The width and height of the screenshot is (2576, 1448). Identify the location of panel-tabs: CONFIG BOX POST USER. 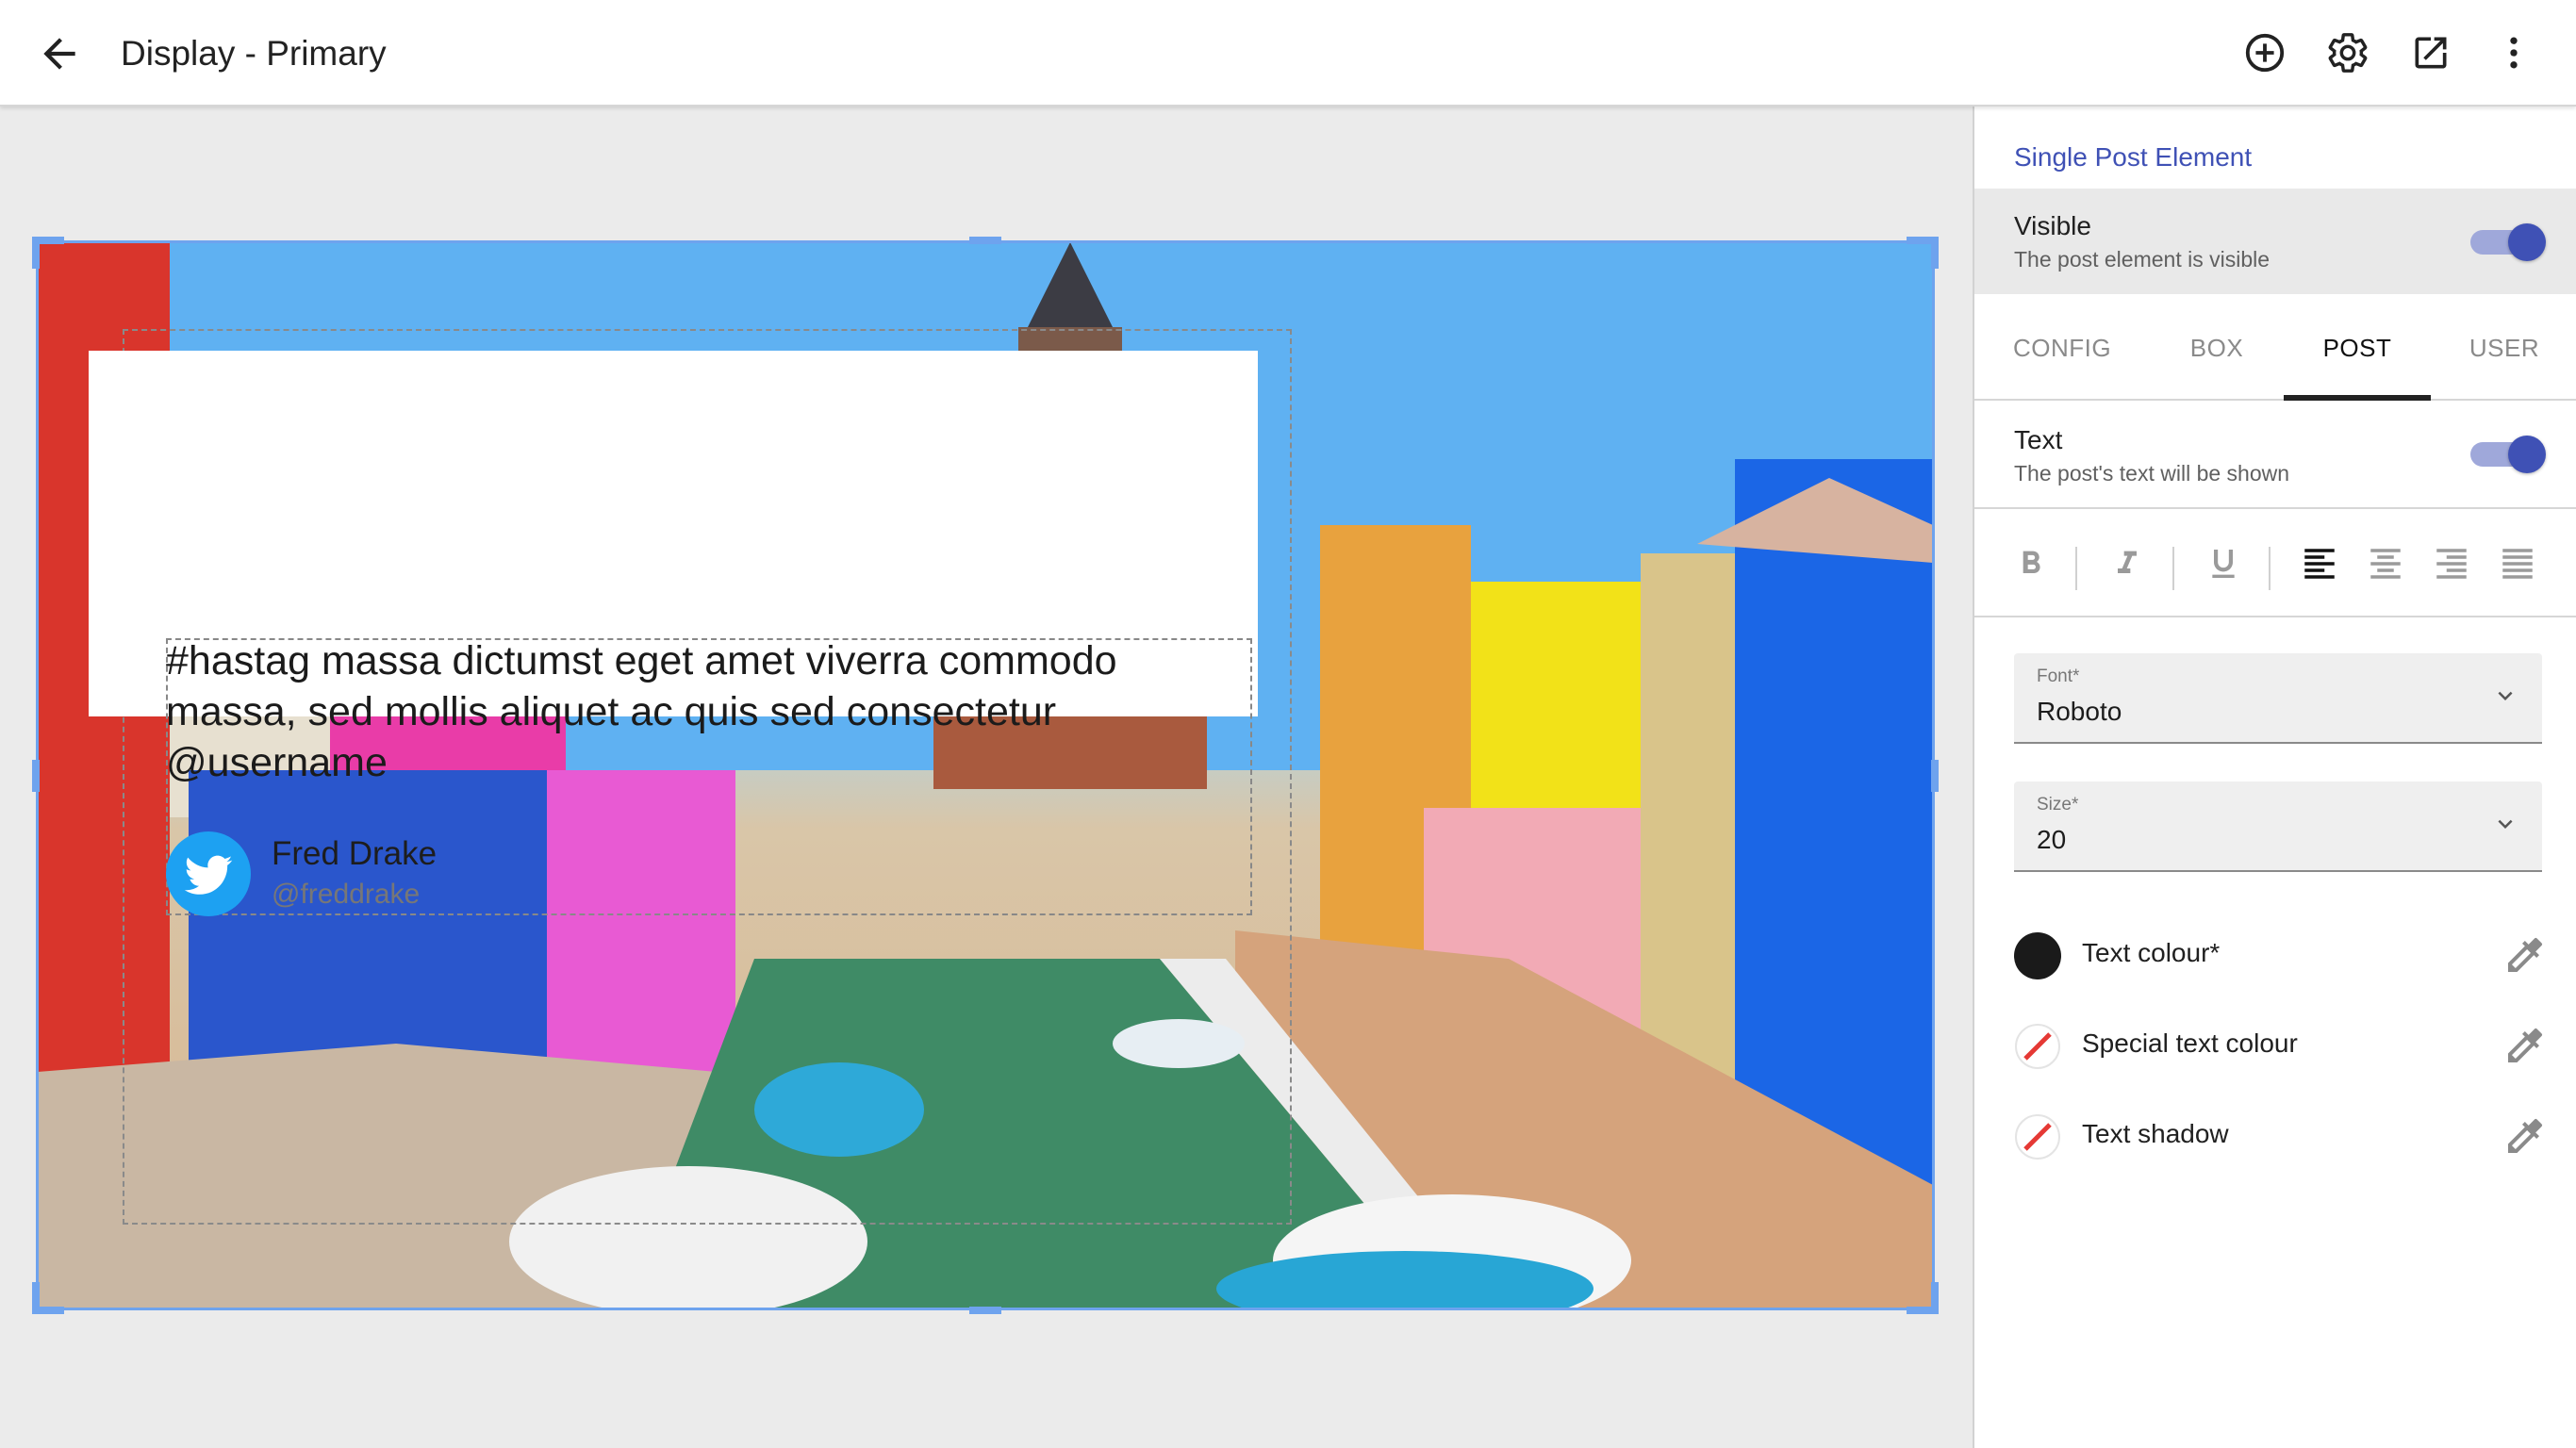
(2275, 348).